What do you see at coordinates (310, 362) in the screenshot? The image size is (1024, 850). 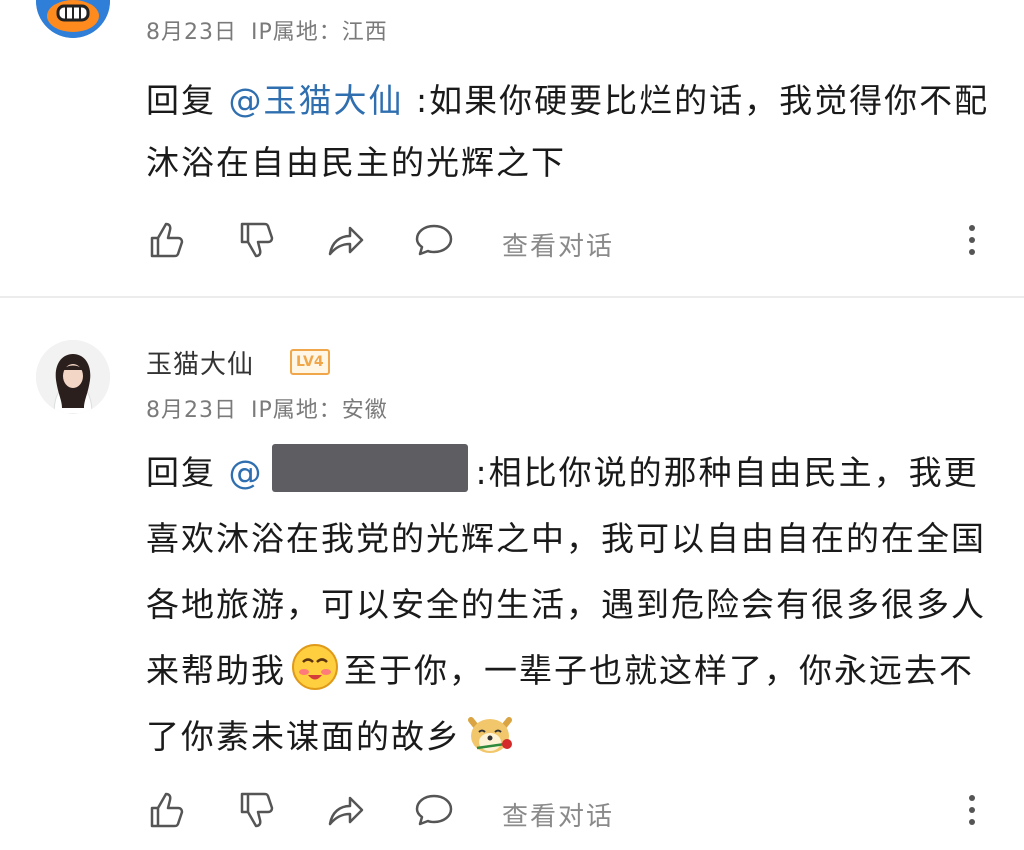 I see `level-badge: LV4` at bounding box center [310, 362].